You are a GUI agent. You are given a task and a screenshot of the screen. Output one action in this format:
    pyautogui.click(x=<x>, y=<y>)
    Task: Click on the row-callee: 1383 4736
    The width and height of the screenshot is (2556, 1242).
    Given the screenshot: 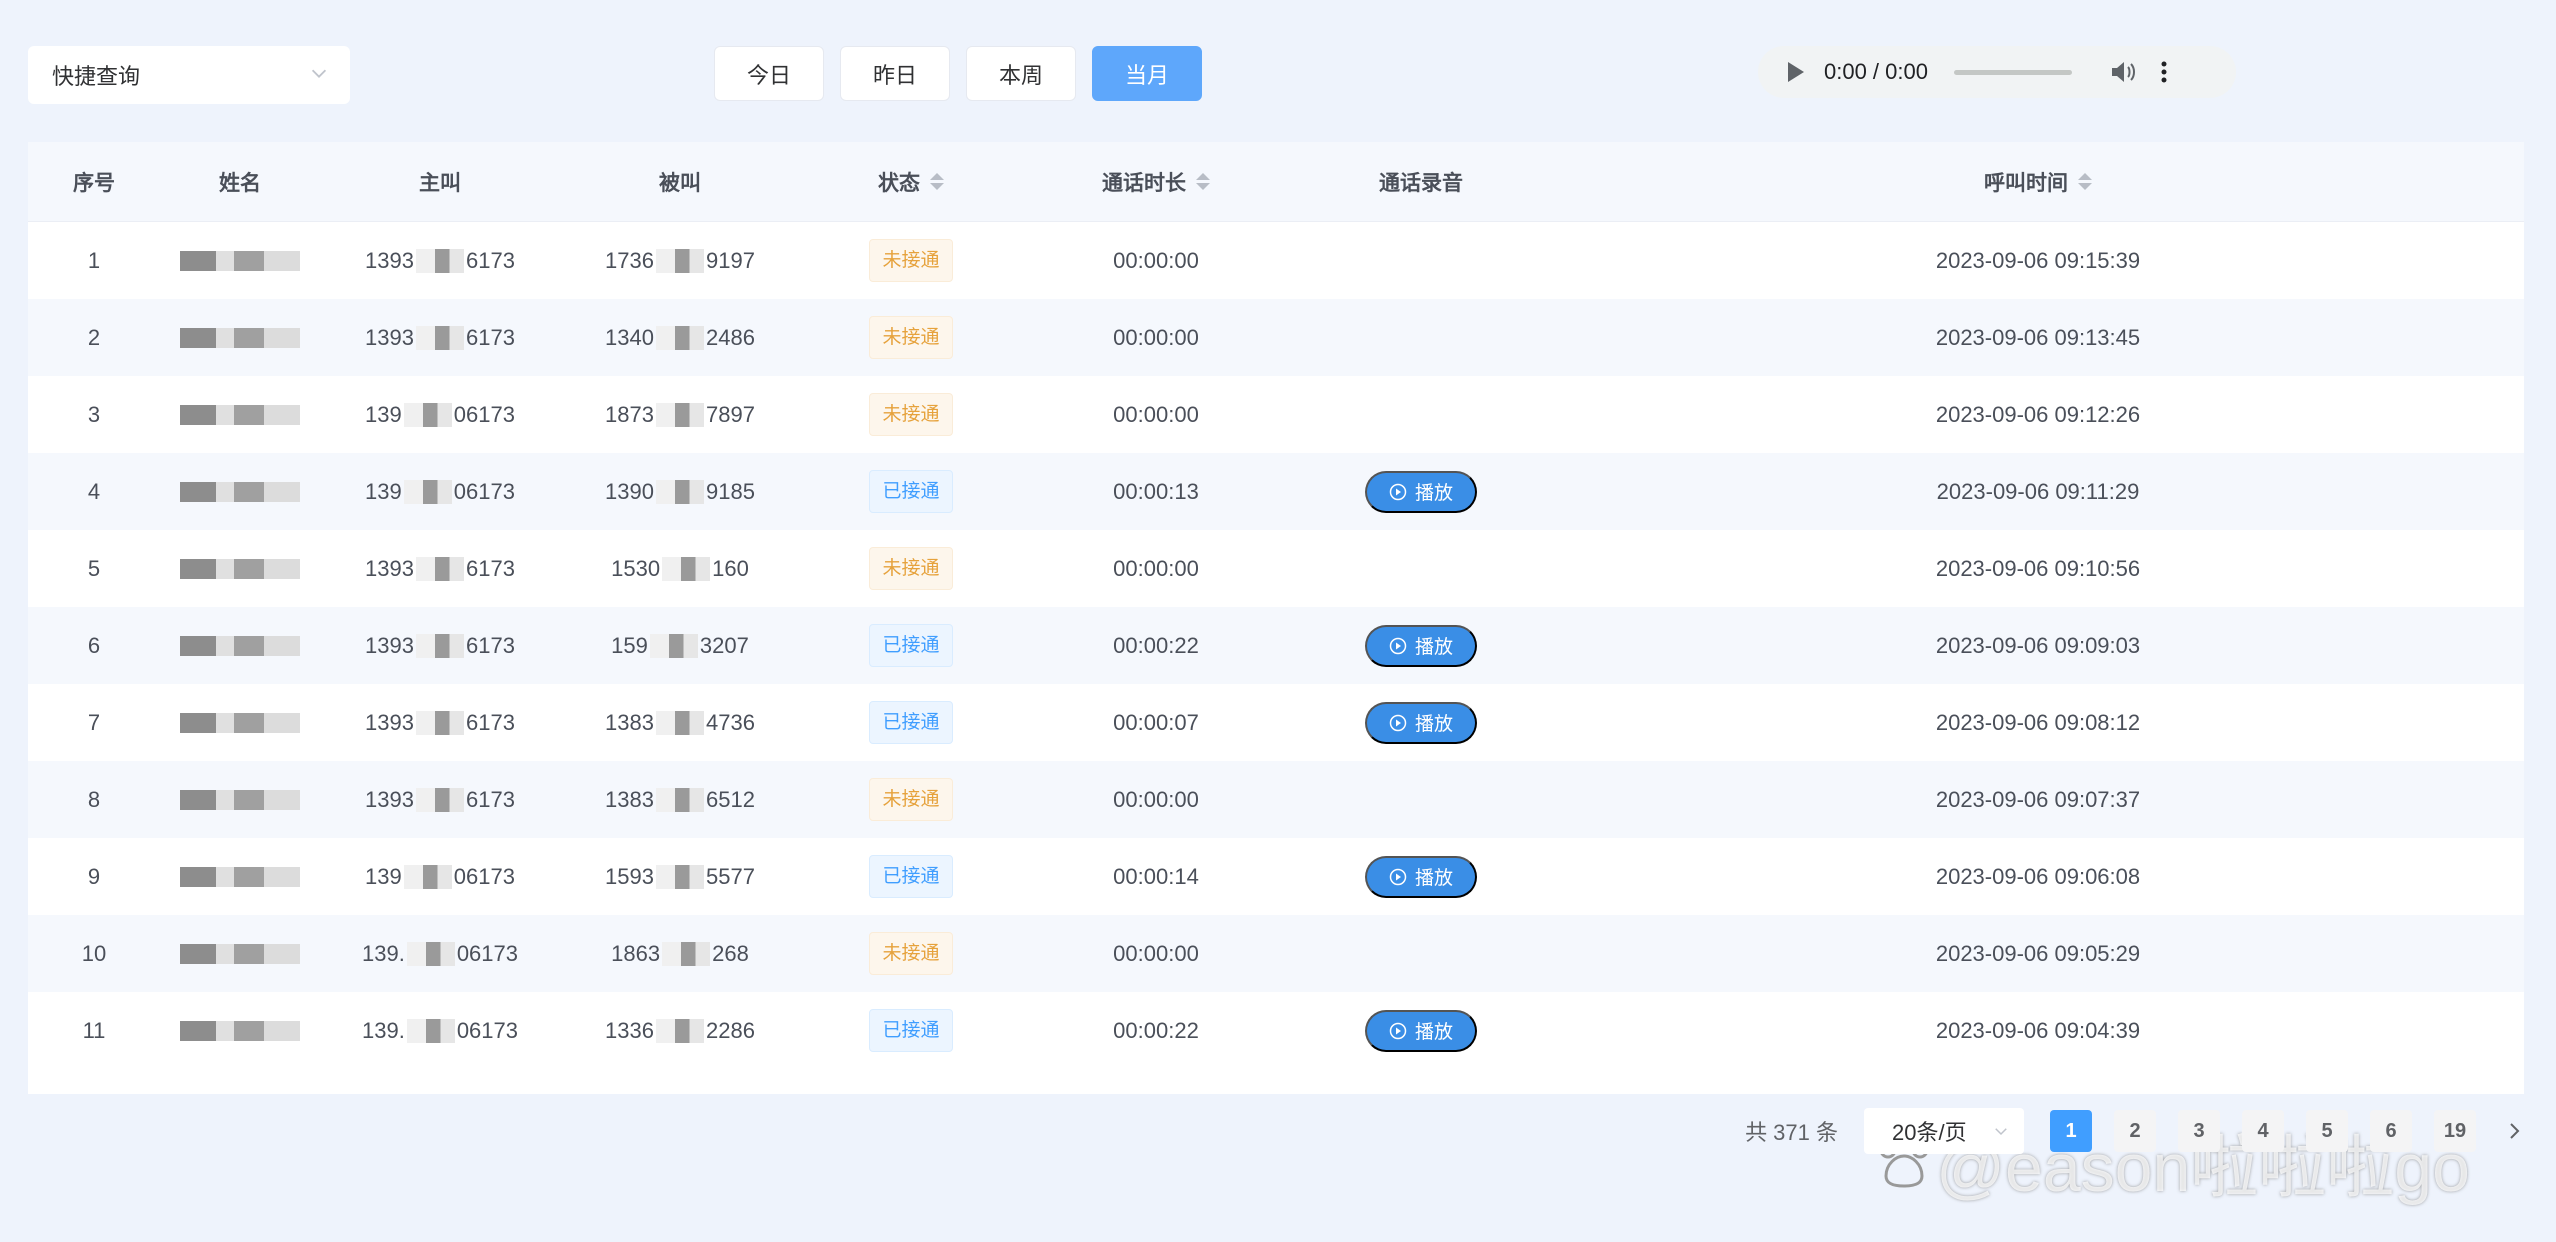 What is the action you would take?
    pyautogui.click(x=680, y=722)
    